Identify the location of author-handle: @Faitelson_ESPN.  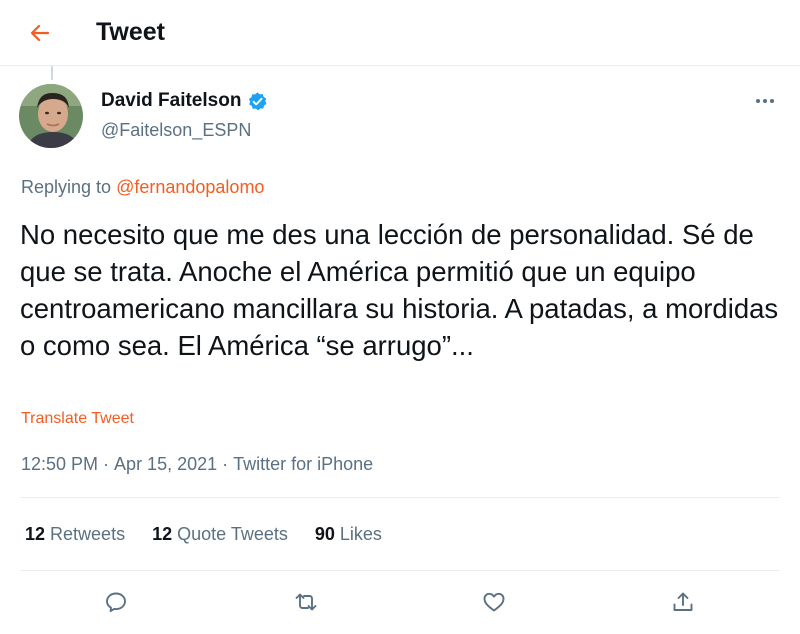
(176, 130).